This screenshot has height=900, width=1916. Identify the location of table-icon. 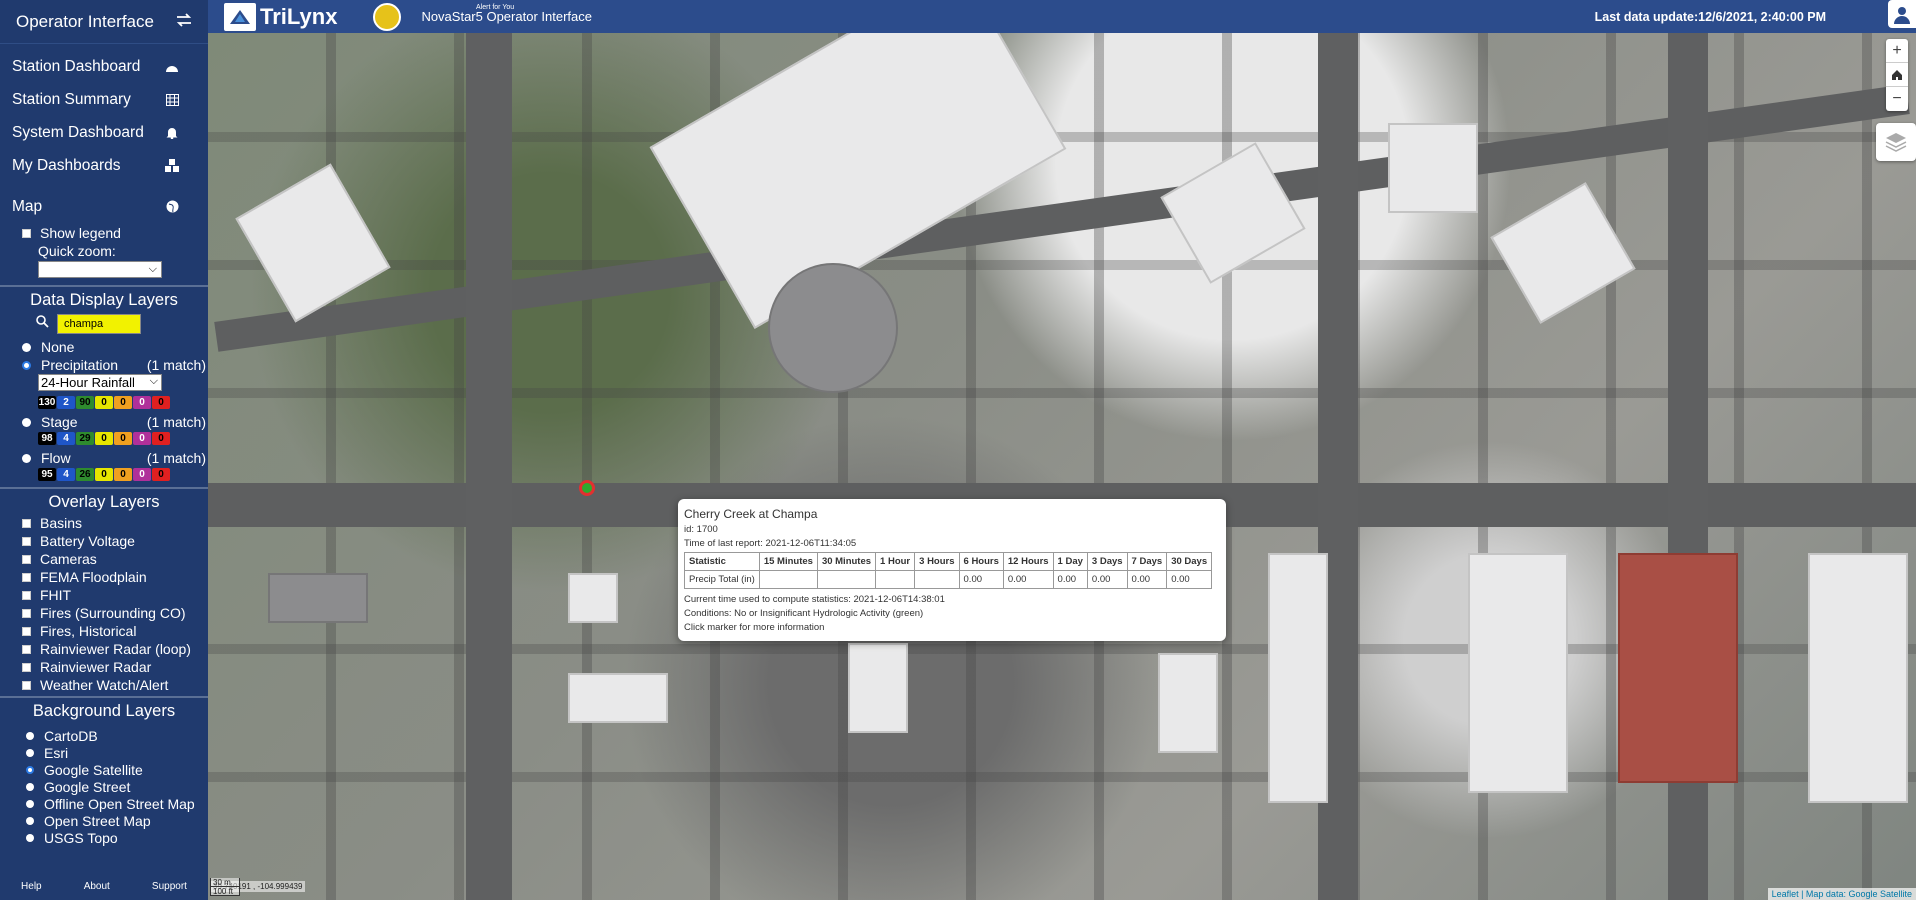
(172, 100).